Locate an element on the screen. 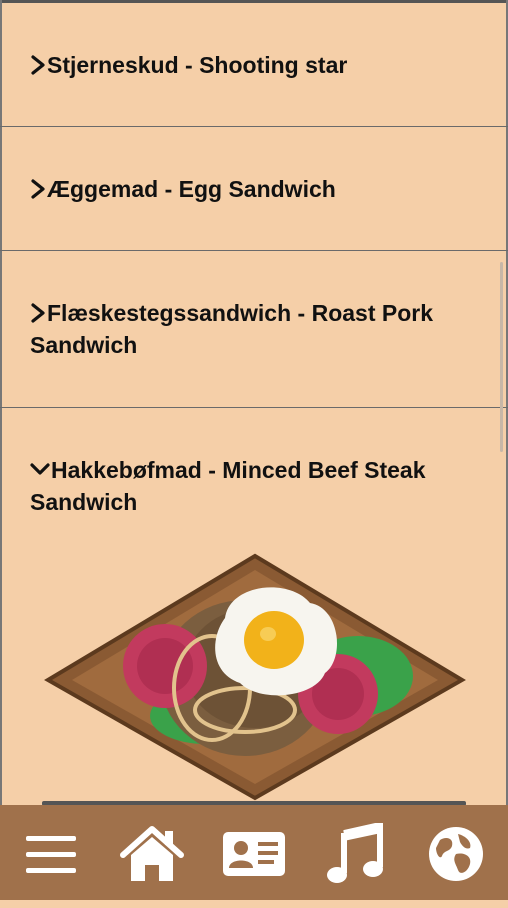 The image size is (508, 908). home-icon is located at coordinates (152, 853).